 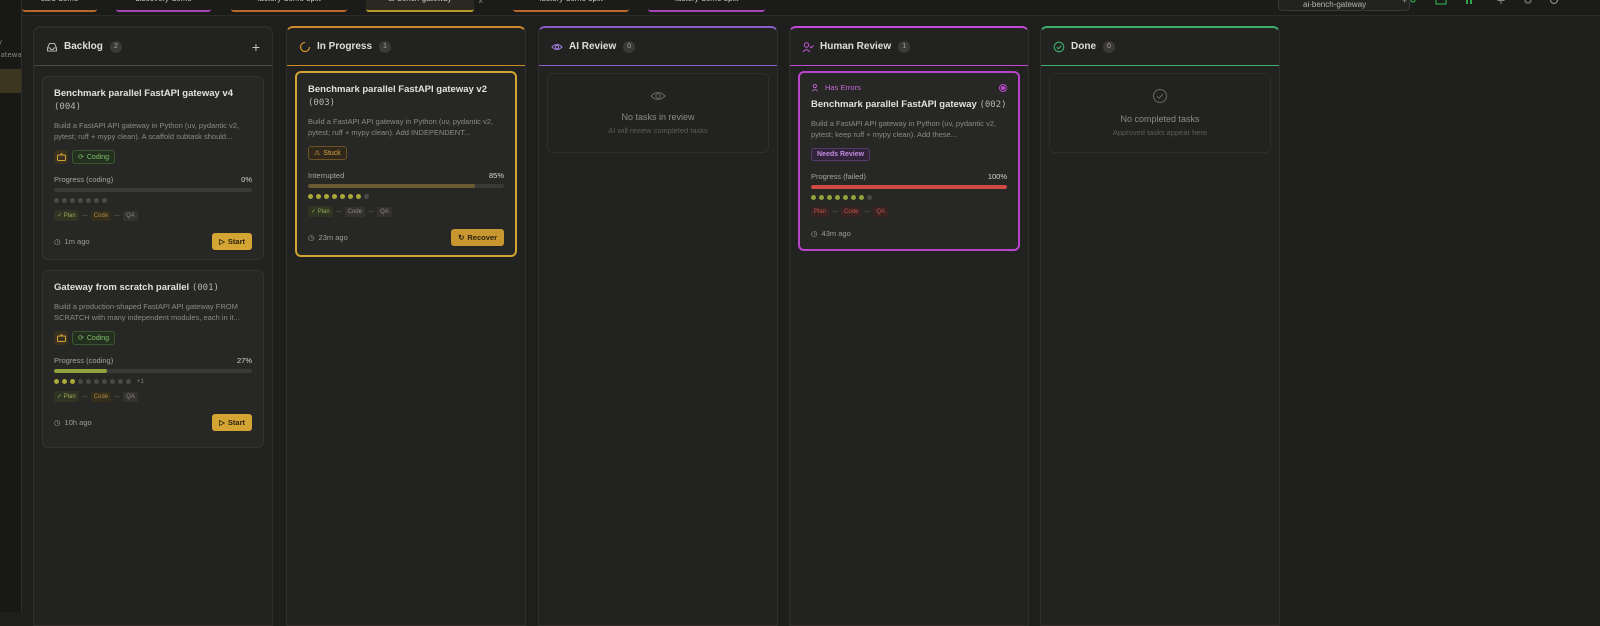 I want to click on terminal-icon, so click(x=1441, y=3).